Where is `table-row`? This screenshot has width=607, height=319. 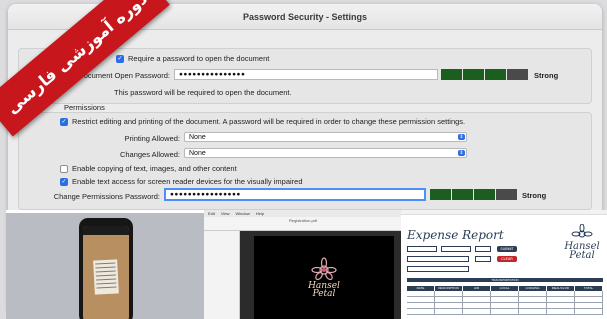 table-row is located at coordinates (505, 312).